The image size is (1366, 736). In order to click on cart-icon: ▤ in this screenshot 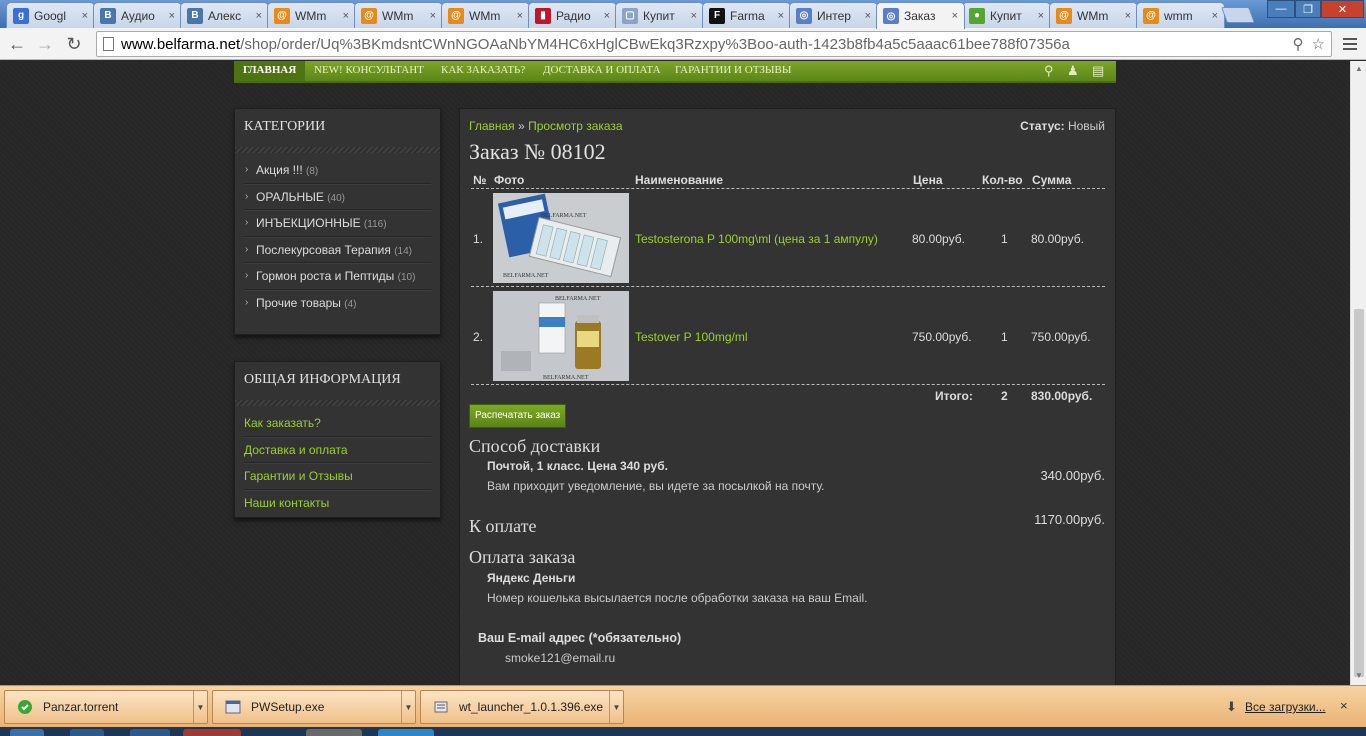, I will do `click(1098, 71)`.